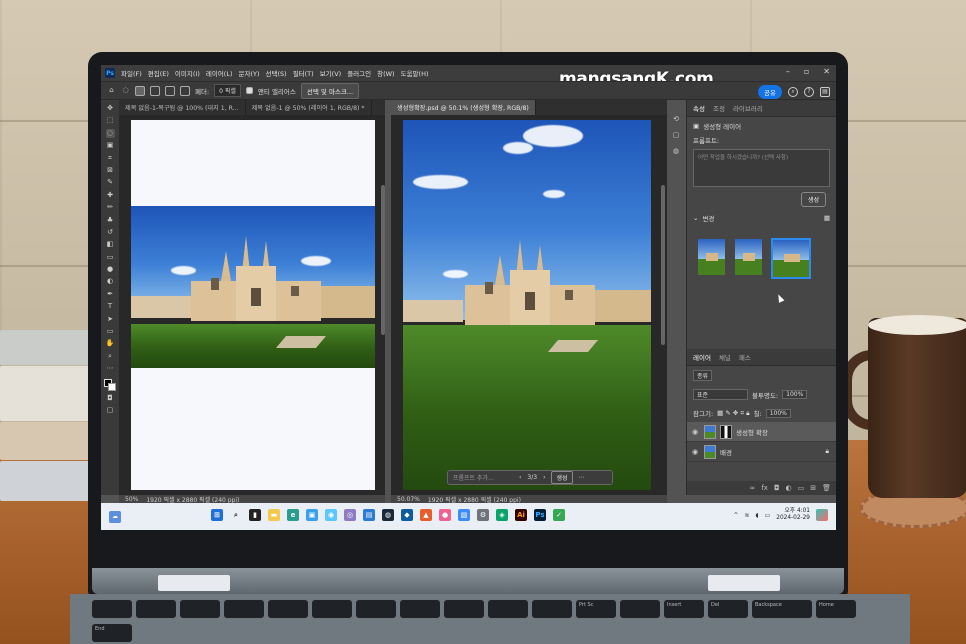  What do you see at coordinates (110, 257) in the screenshot?
I see `gradient-tool-icon: ▭` at bounding box center [110, 257].